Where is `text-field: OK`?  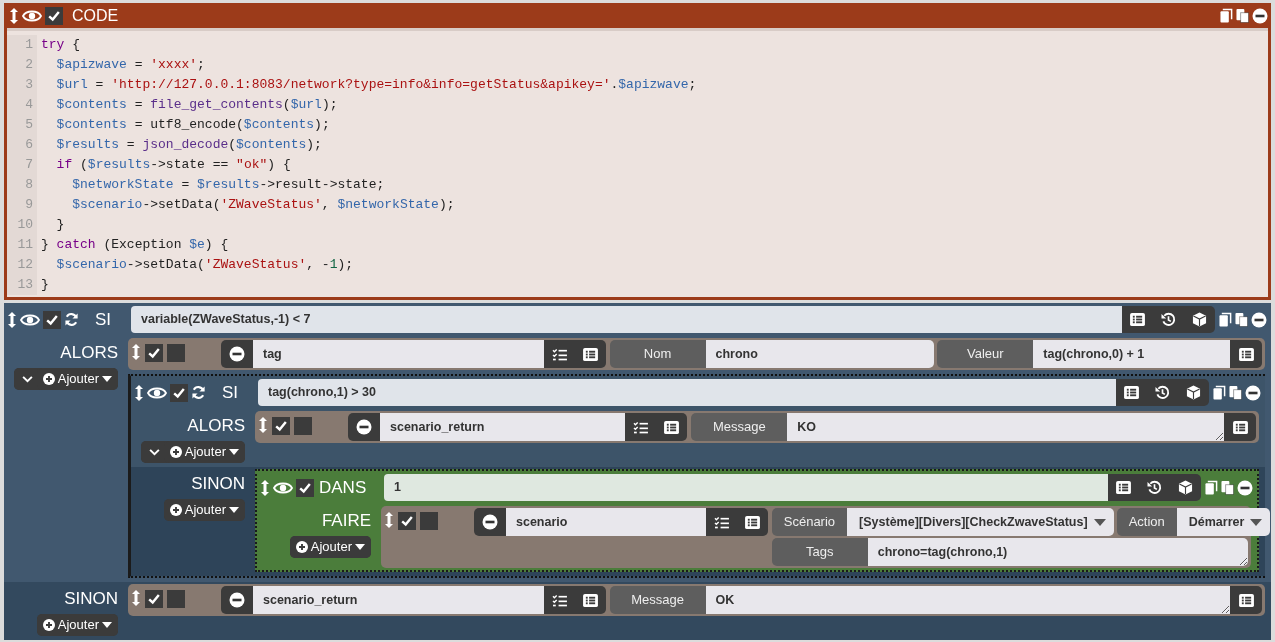
text-field: OK is located at coordinates (967, 600).